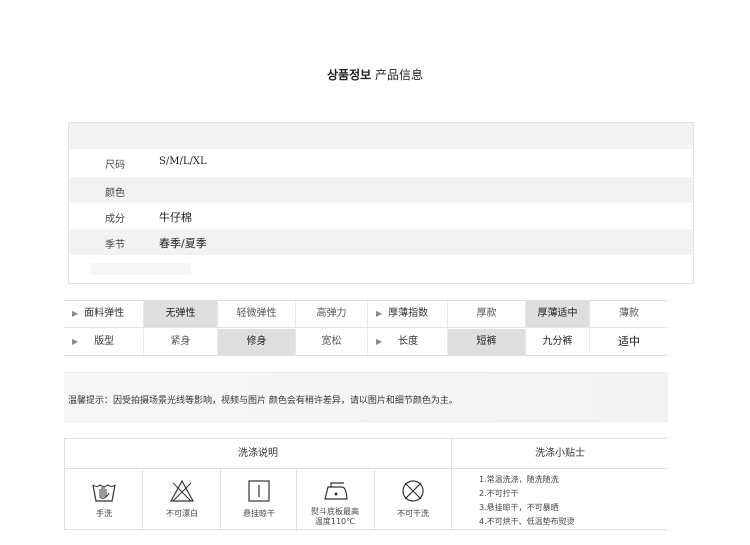  Describe the element at coordinates (115, 219) in the screenshot. I see `info-label: 成分` at that location.